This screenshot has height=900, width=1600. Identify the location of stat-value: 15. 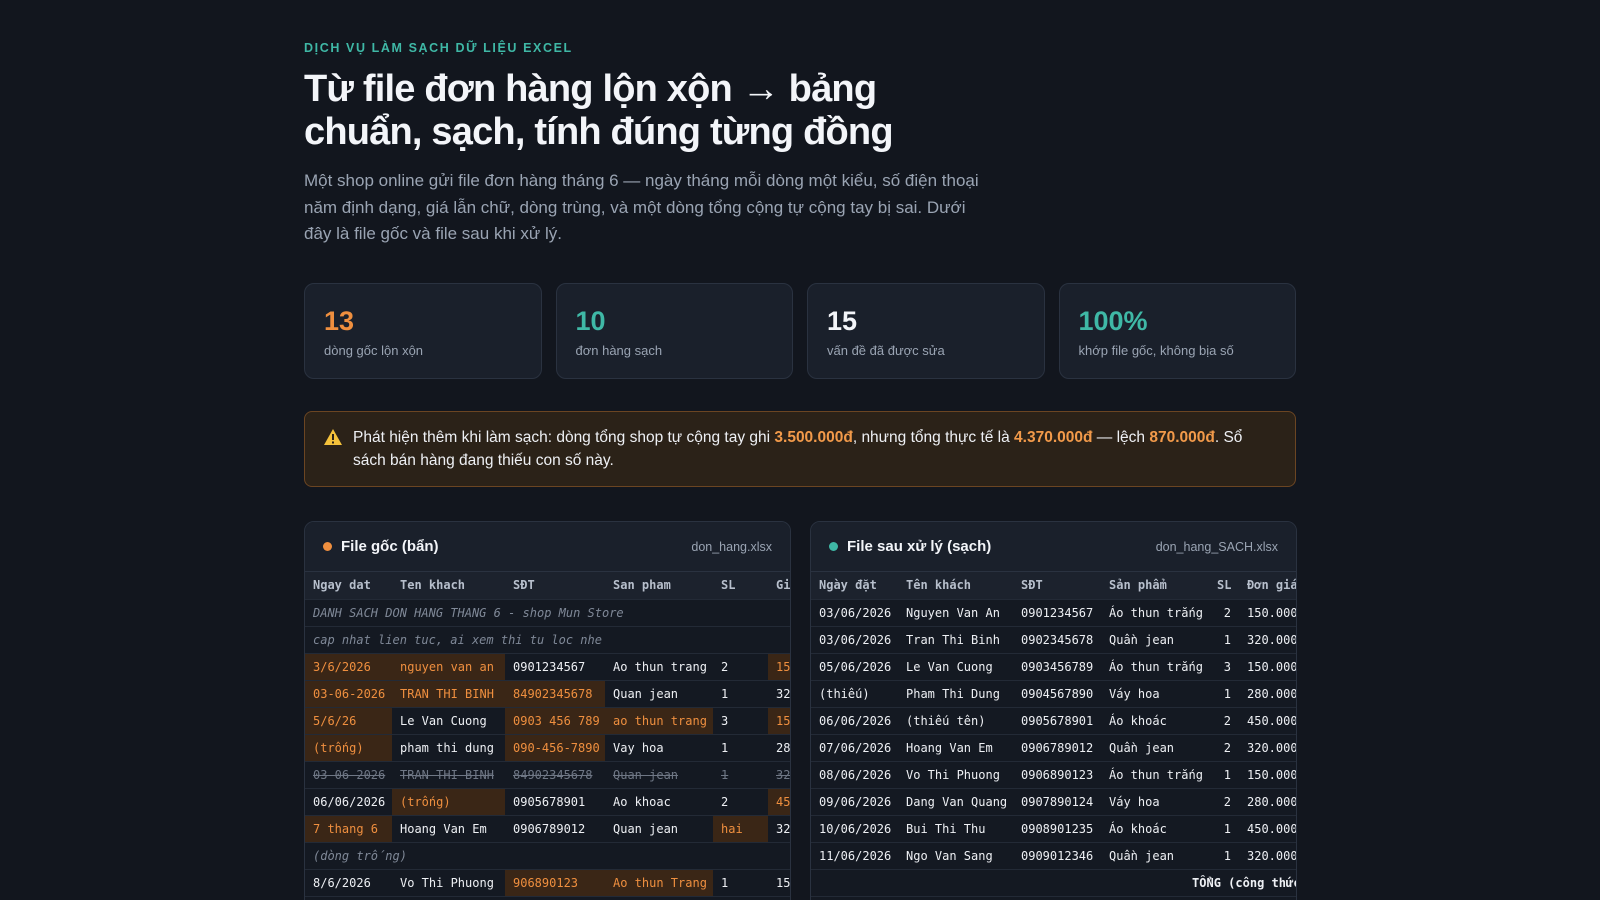
(842, 321).